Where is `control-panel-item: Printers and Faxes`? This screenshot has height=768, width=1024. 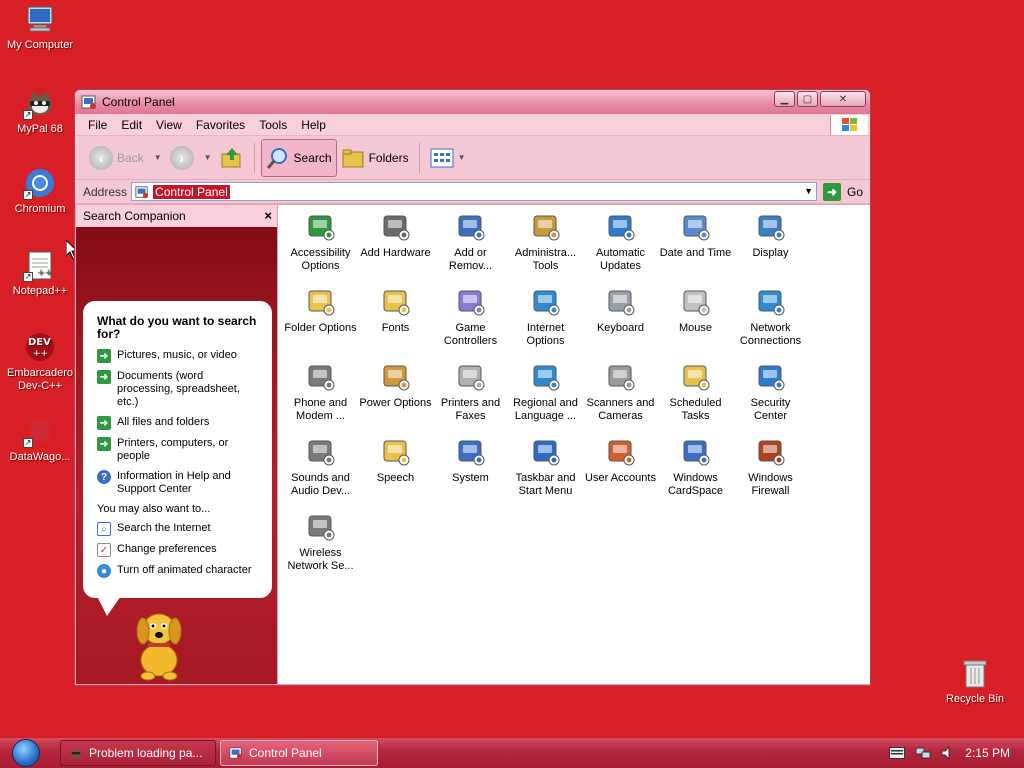 control-panel-item: Printers and Faxes is located at coordinates (470, 395).